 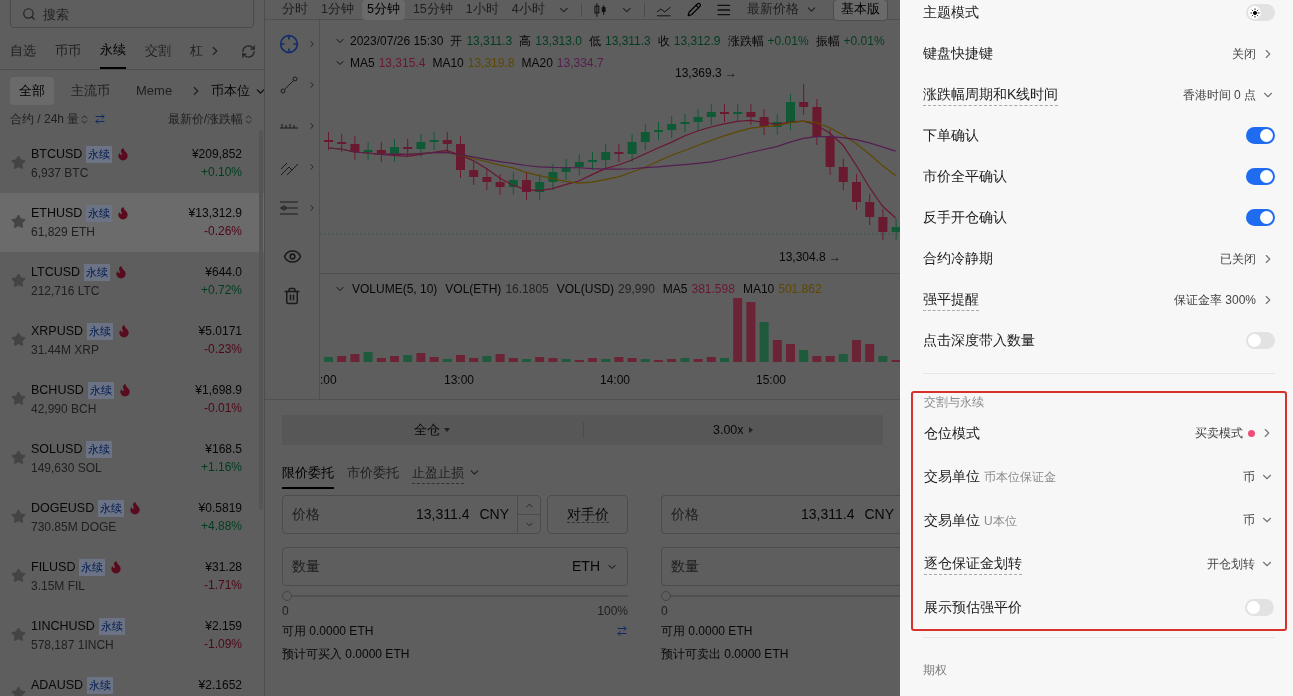 I want to click on volume-text: 149,630 SOL, so click(x=67, y=468).